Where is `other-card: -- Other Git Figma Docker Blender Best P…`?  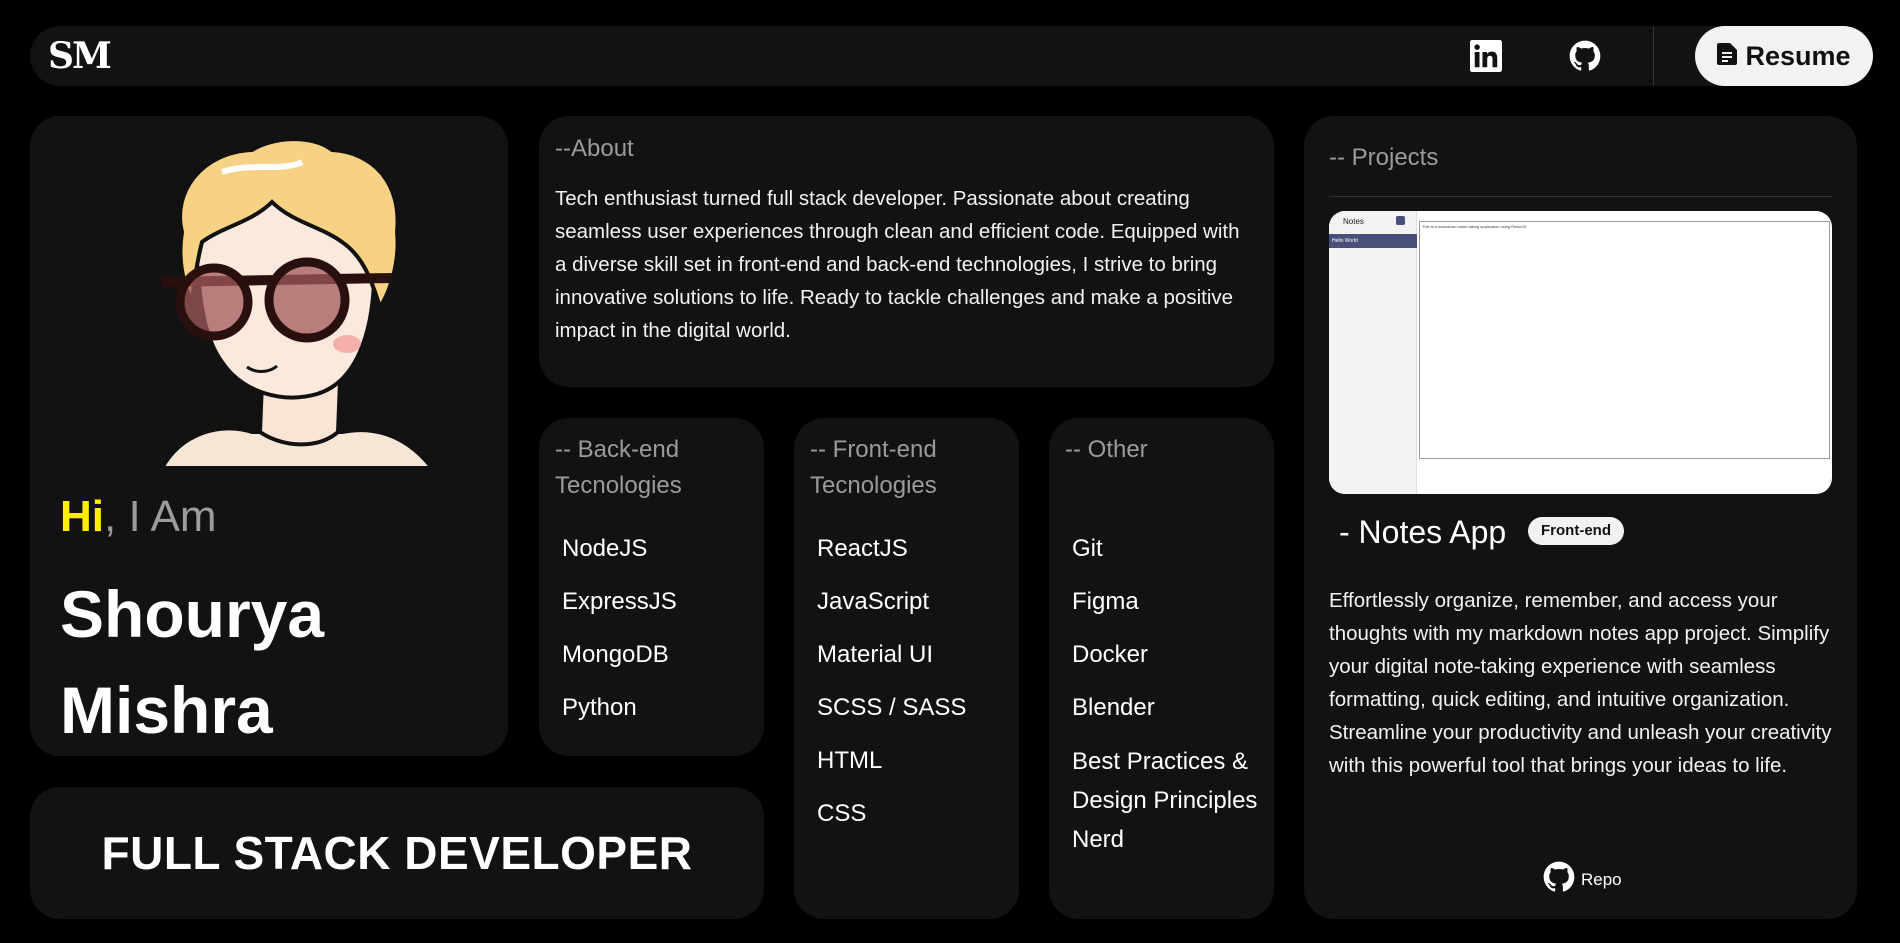 other-card: -- Other Git Figma Docker Blender Best P… is located at coordinates (1161, 668).